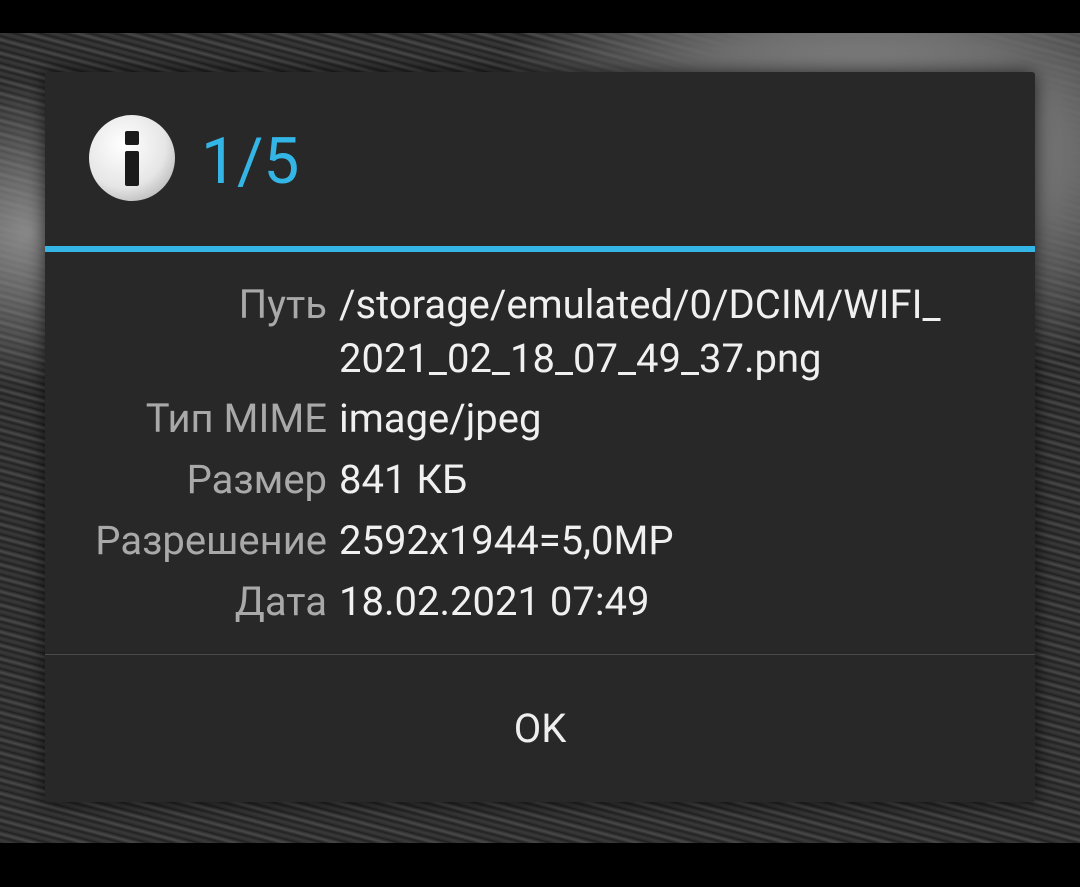  What do you see at coordinates (494, 601) in the screenshot?
I see `date-value: 18.02.2021 07:49` at bounding box center [494, 601].